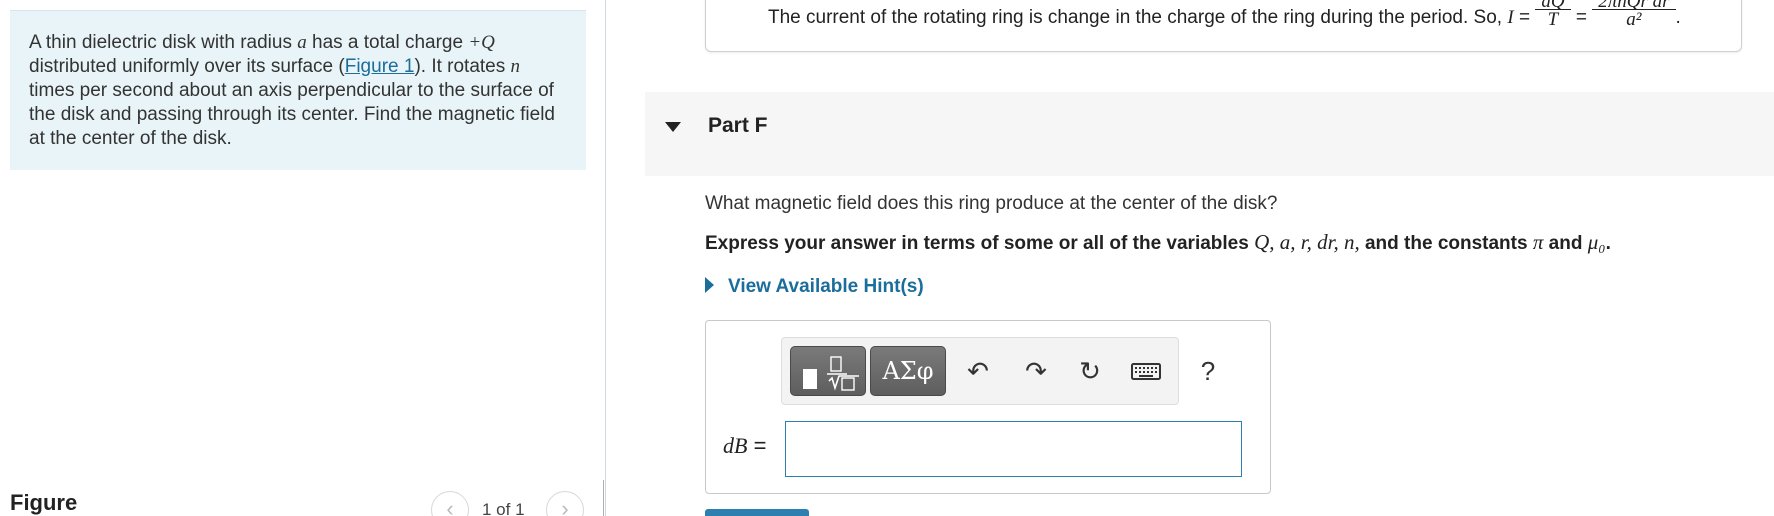 The width and height of the screenshot is (1774, 516). What do you see at coordinates (1208, 371) in the screenshot?
I see `help-button: ?` at bounding box center [1208, 371].